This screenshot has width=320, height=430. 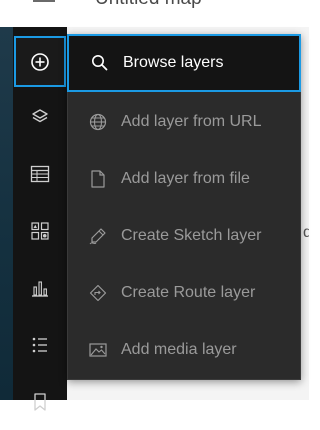 I want to click on list-button, so click(x=40, y=344).